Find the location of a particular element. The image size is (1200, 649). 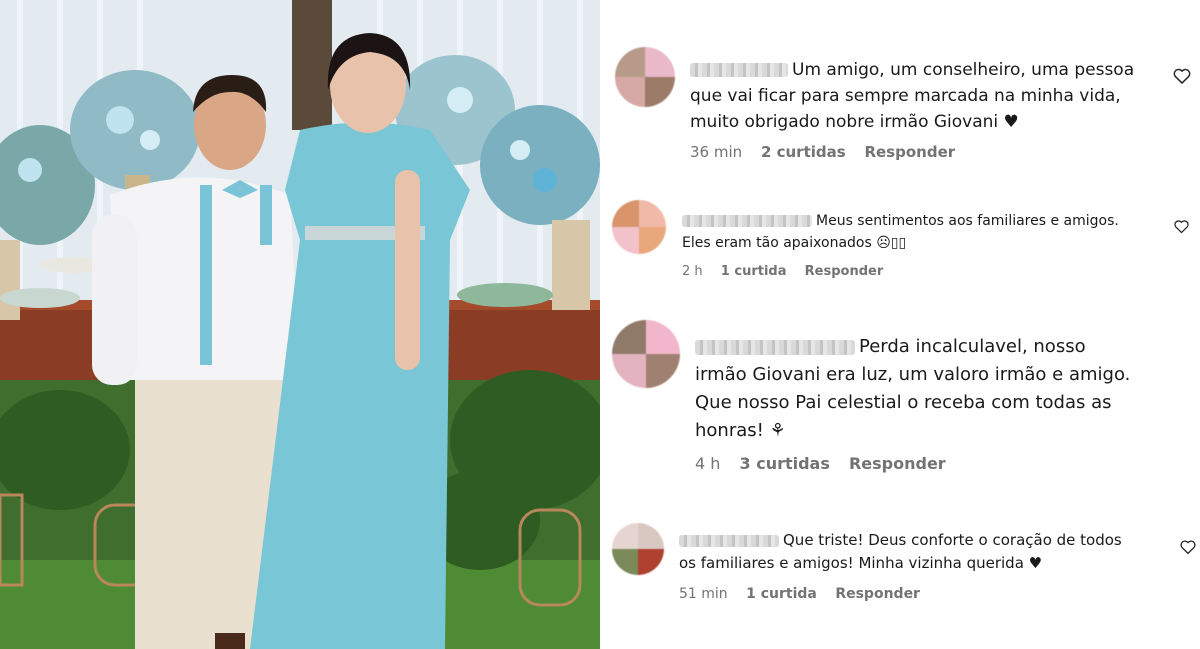

likes-count: 3 curtidas is located at coordinates (785, 463).